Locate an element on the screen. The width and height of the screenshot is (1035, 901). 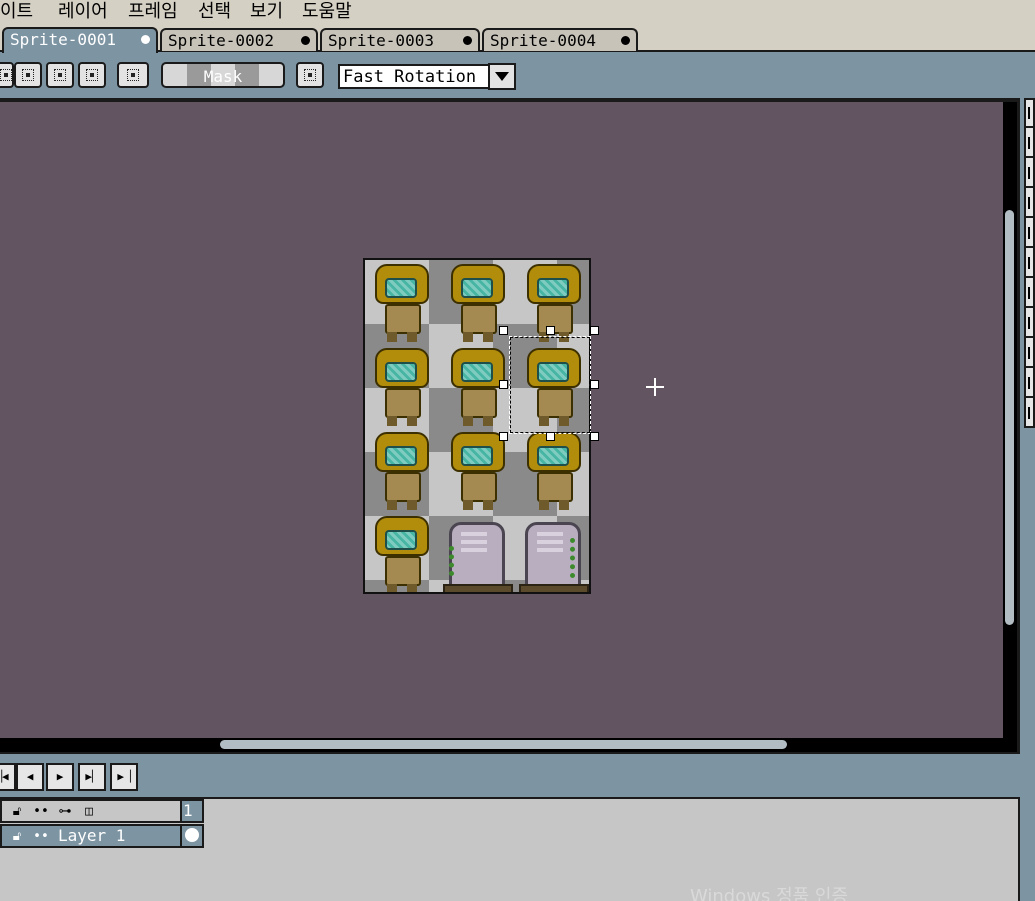
rotation-algorithm-select: Fast Rotation is located at coordinates (414, 76).